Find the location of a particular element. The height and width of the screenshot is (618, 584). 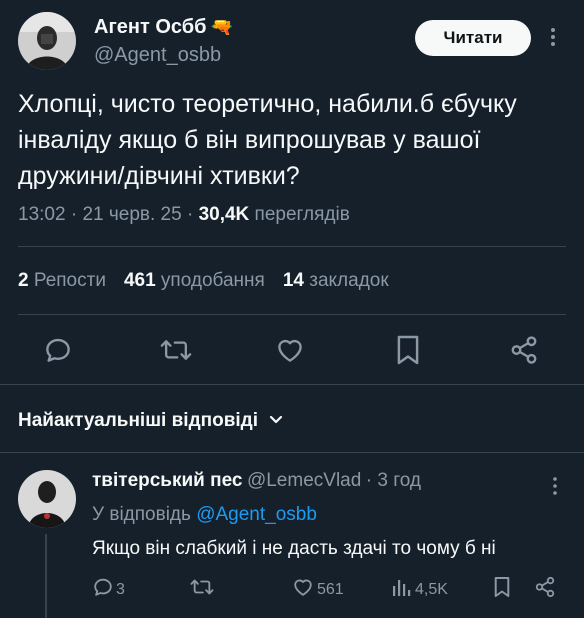

reposts-label: Репости is located at coordinates (69, 280).